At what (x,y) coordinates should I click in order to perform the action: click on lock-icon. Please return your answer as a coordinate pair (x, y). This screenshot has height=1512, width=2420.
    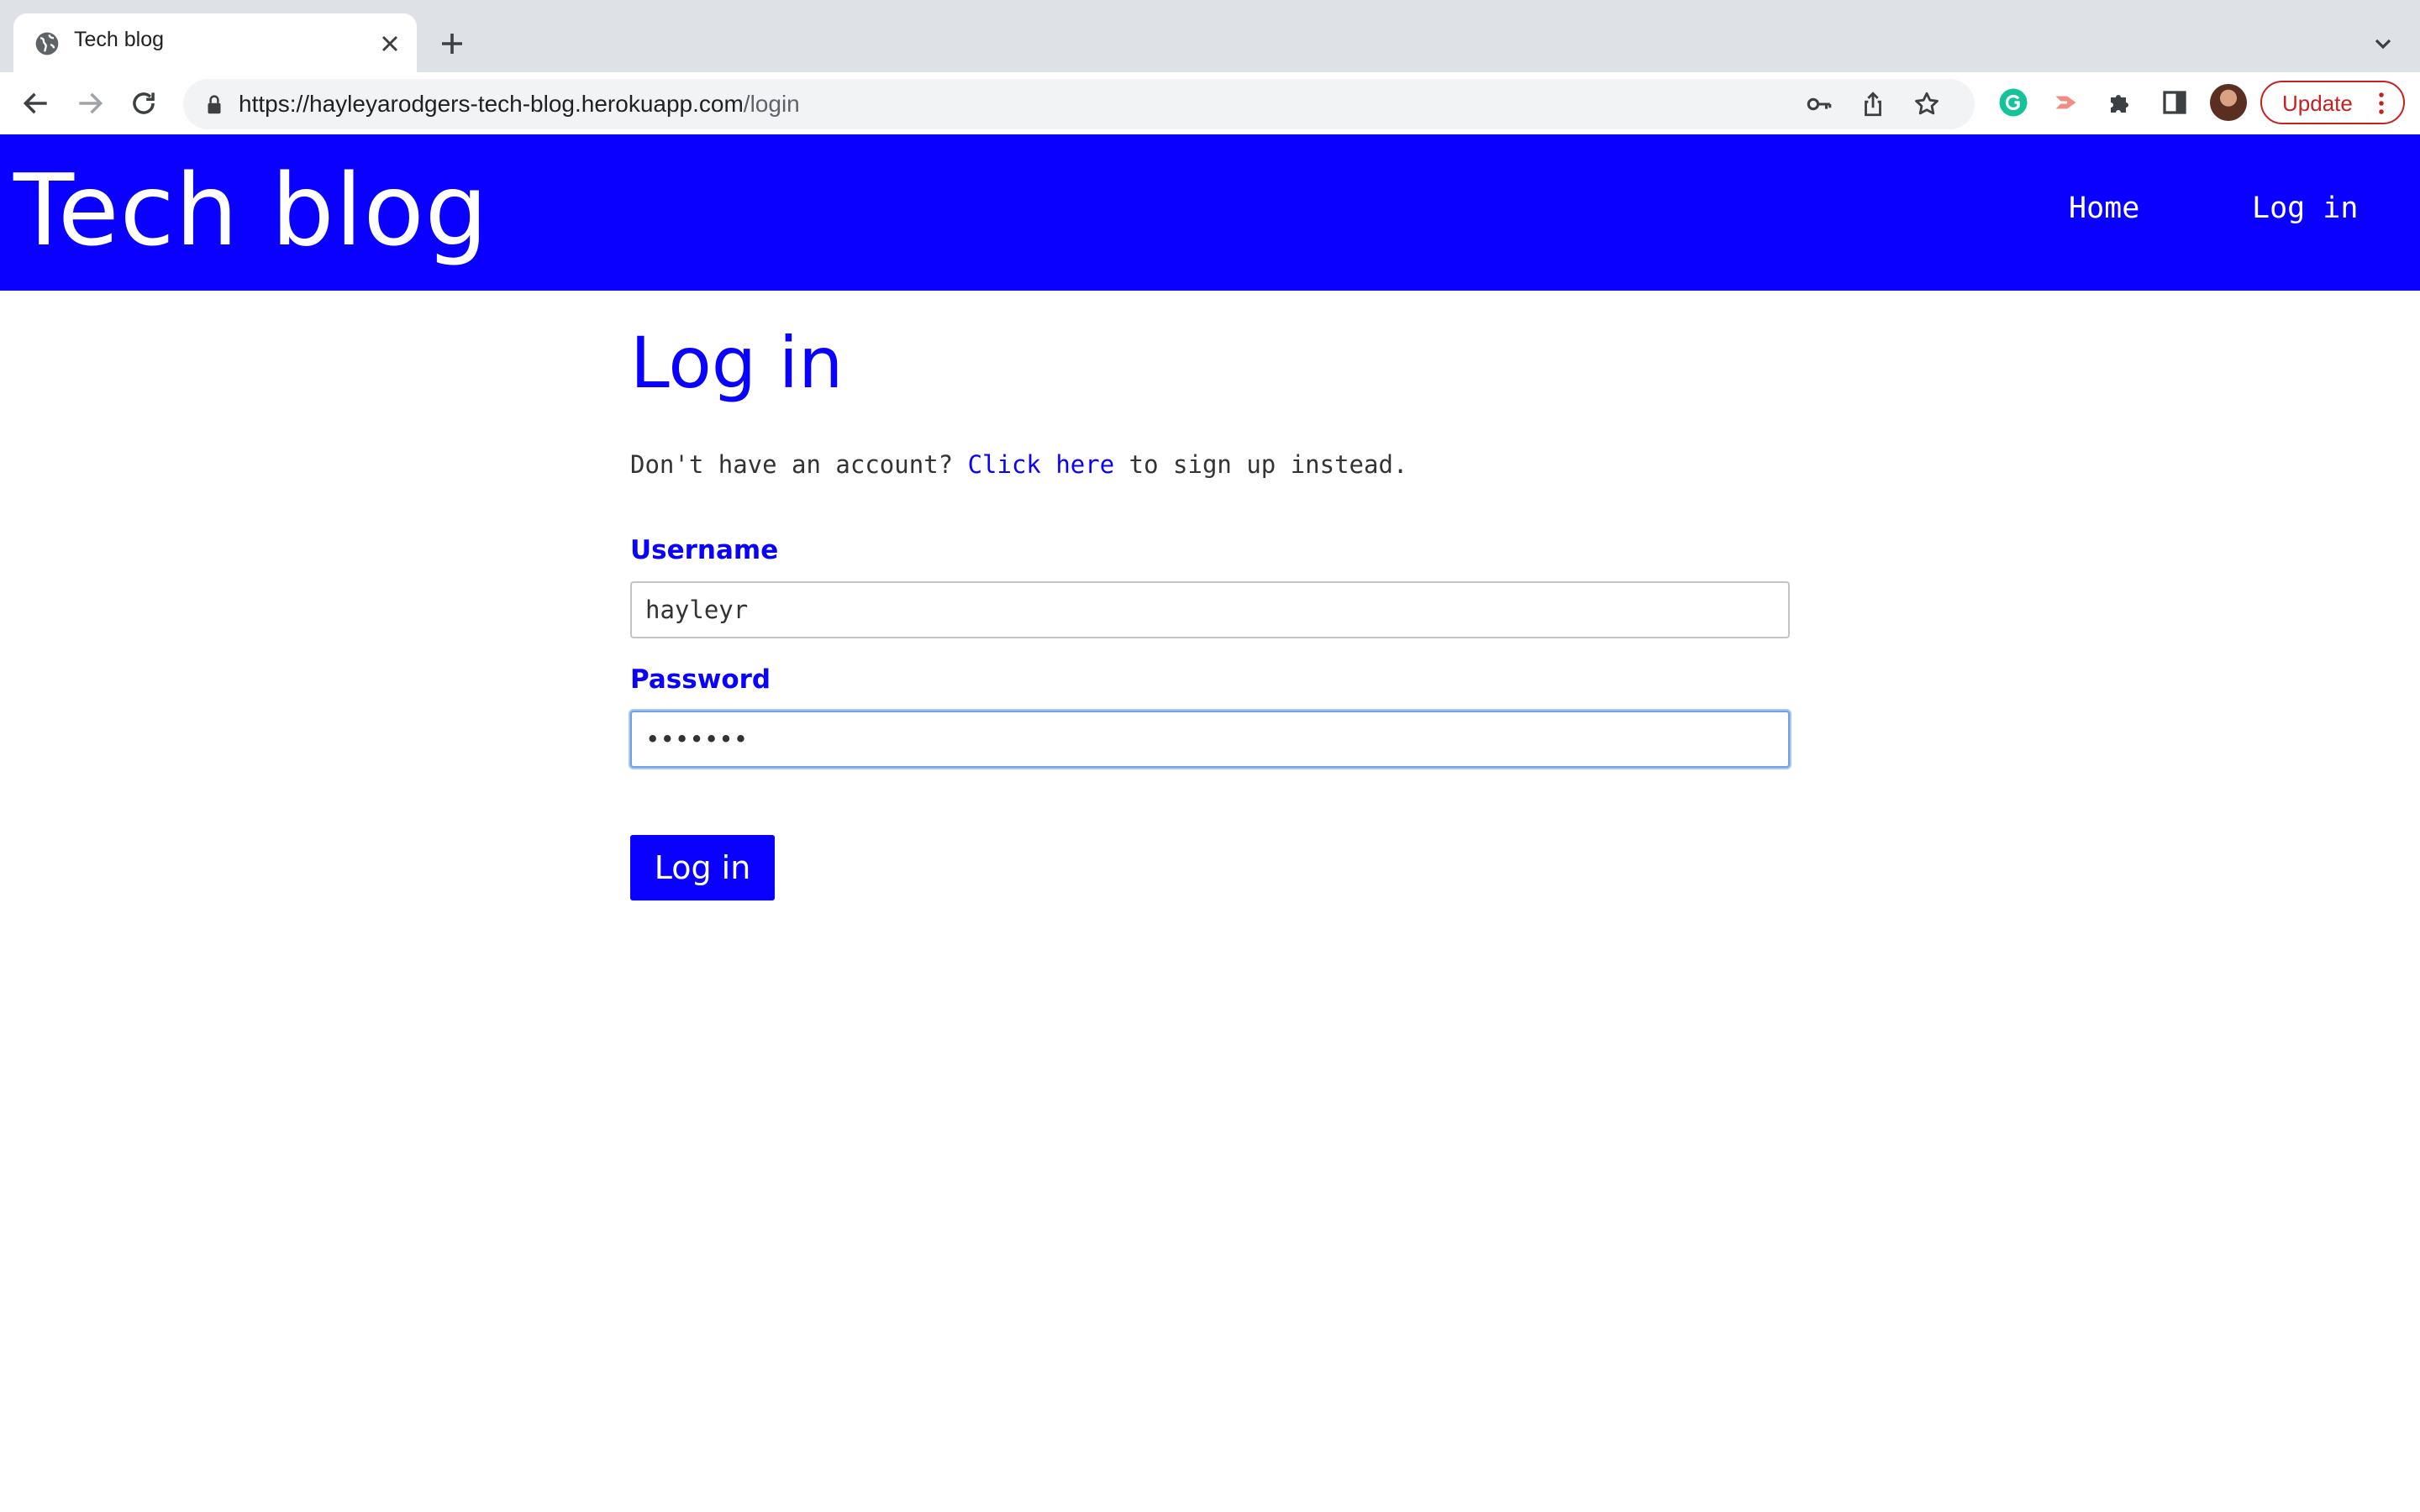
    Looking at the image, I should click on (214, 104).